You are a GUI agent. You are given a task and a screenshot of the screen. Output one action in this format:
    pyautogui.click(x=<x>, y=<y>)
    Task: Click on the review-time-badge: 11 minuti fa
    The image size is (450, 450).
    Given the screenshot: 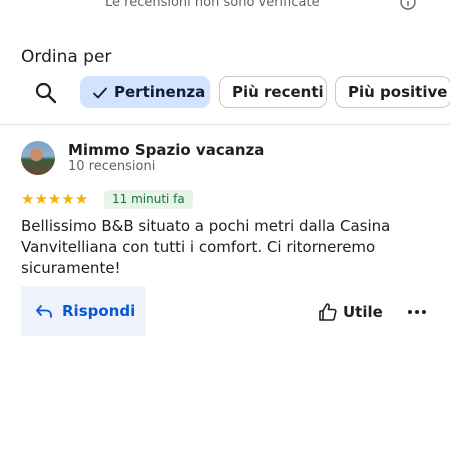 What is the action you would take?
    pyautogui.click(x=148, y=199)
    